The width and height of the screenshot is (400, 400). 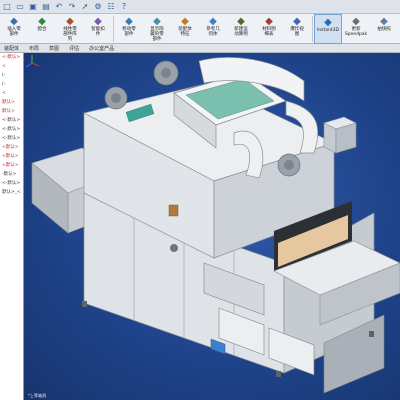 I want to click on smart-fasteners-button: ◆ 智能扣 件, so click(x=98, y=29).